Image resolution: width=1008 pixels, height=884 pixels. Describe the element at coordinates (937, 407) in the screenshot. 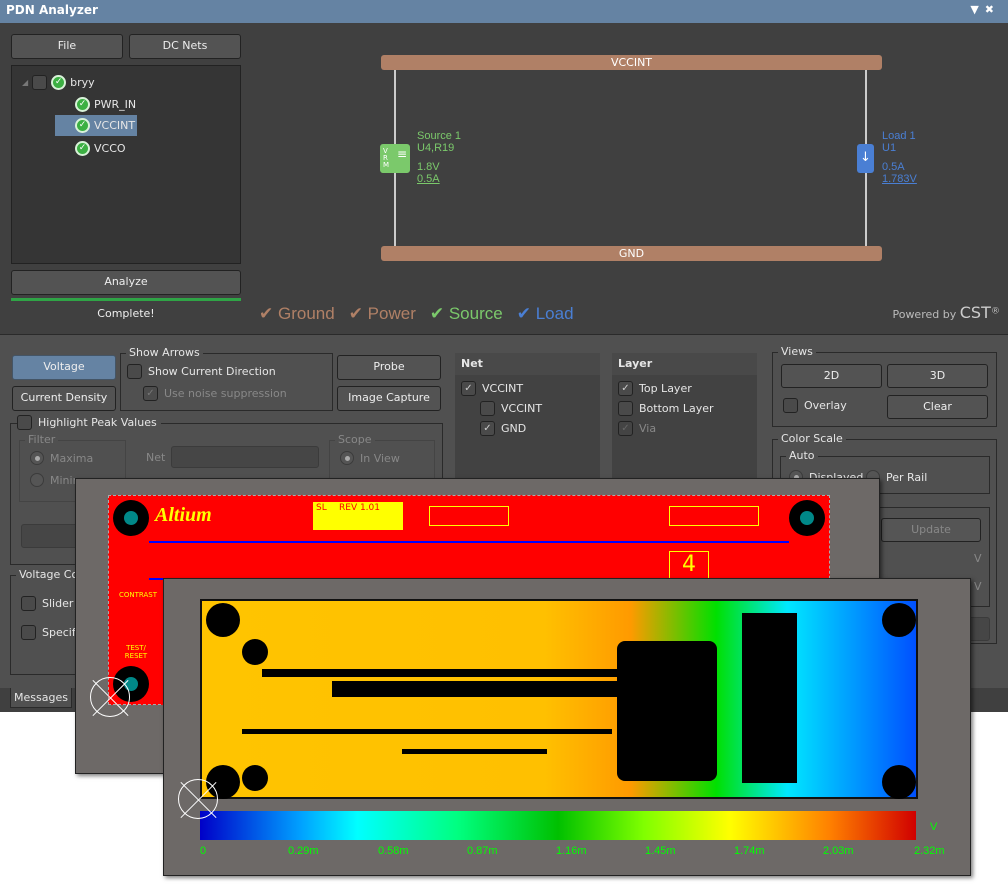

I see `clear-button: Clear` at that location.